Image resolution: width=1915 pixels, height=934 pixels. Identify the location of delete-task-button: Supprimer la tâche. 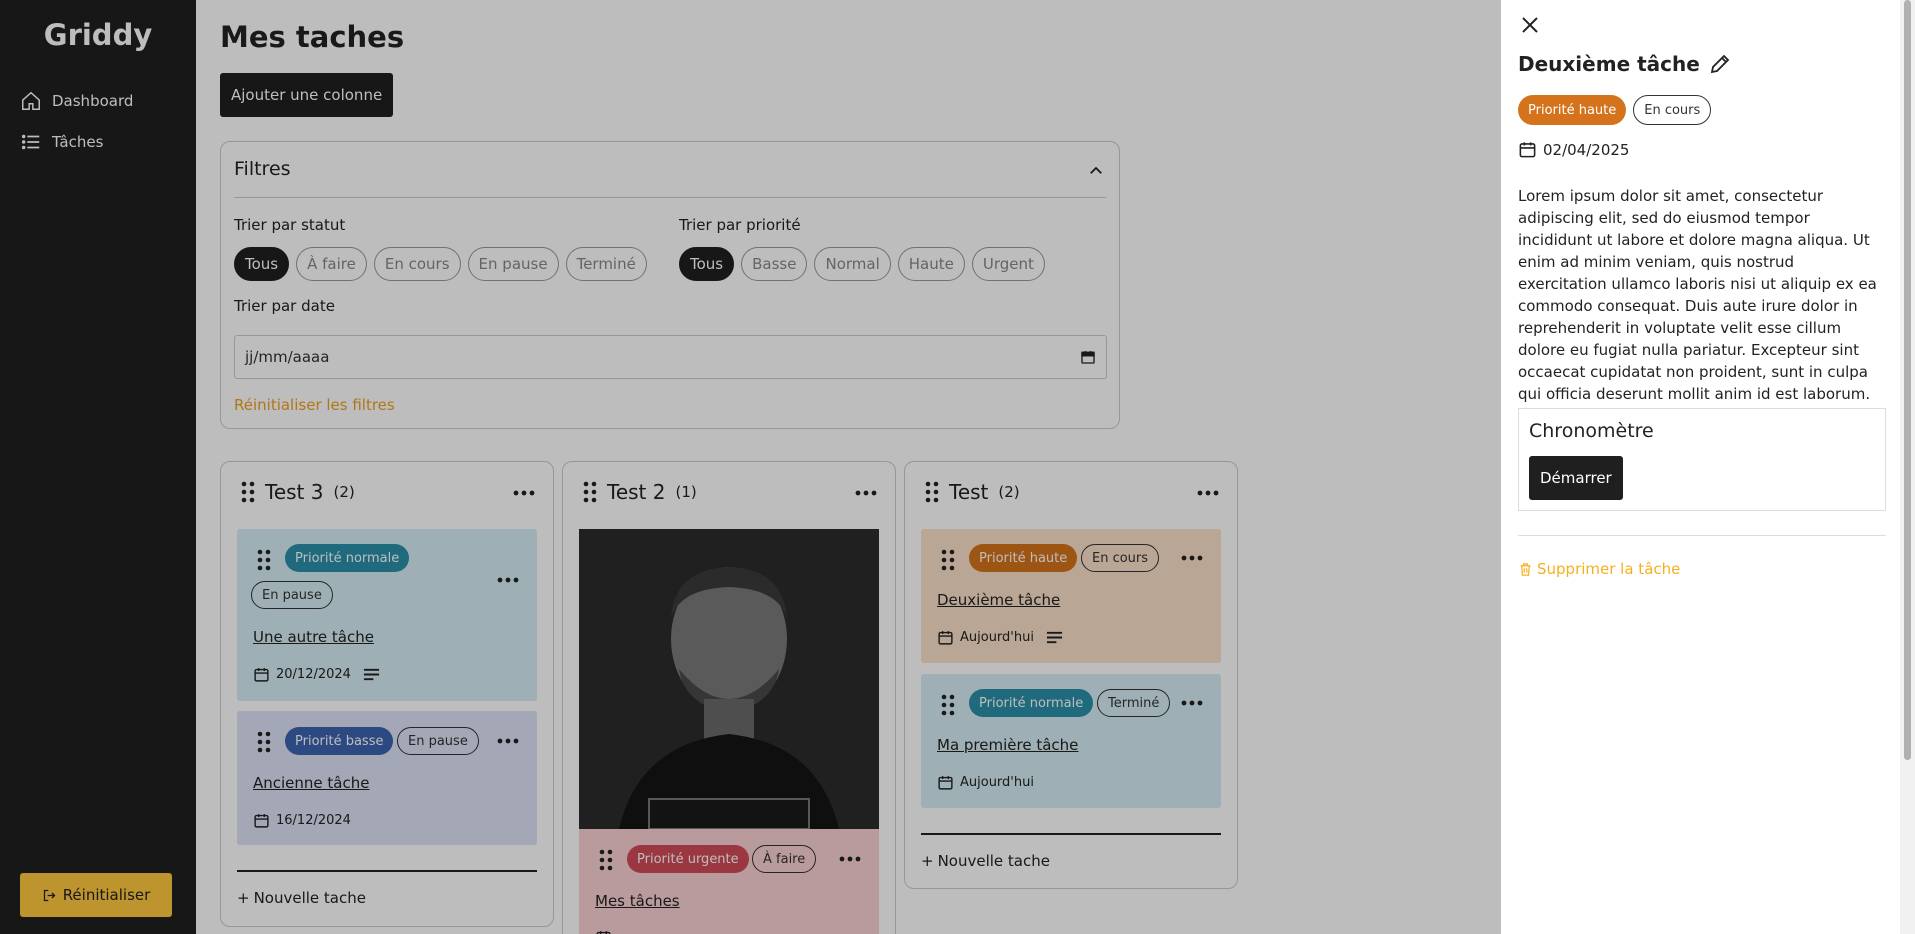
(1599, 569).